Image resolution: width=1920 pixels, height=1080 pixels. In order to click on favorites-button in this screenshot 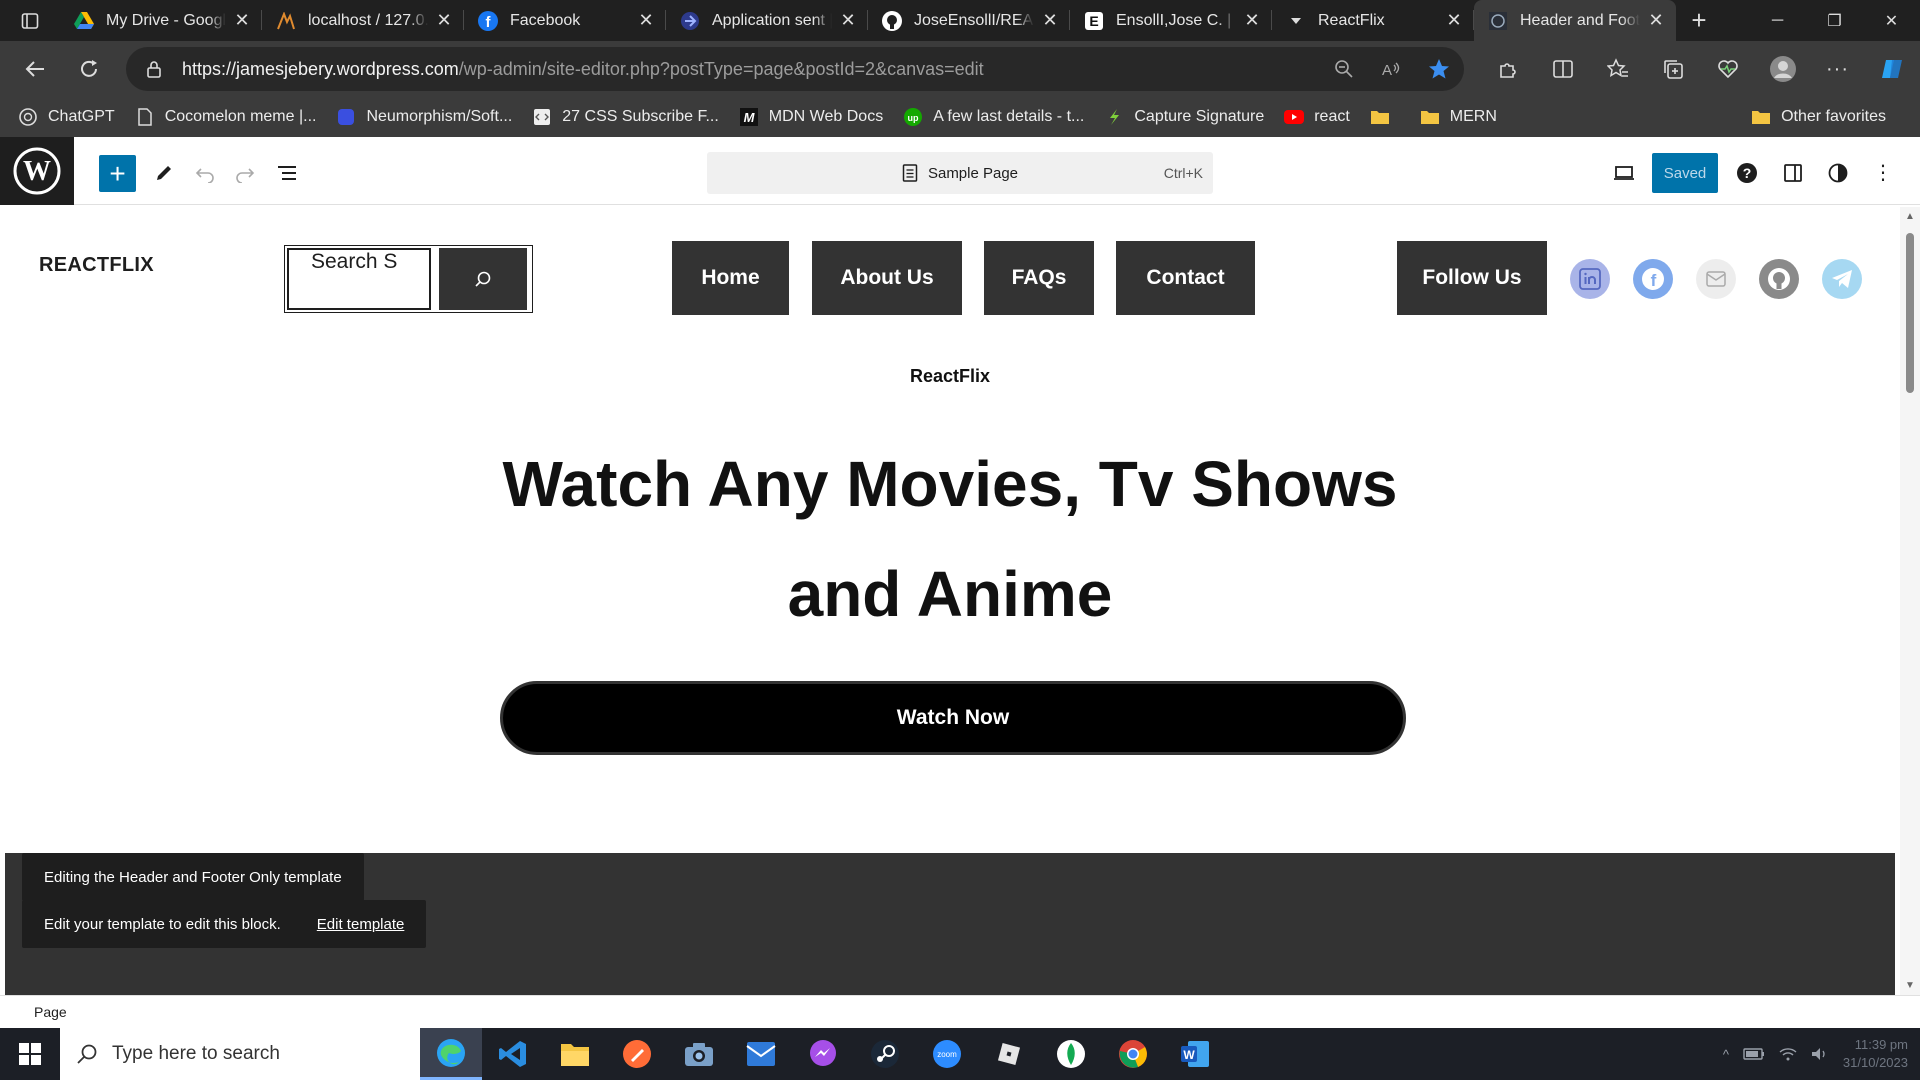, I will do `click(1617, 69)`.